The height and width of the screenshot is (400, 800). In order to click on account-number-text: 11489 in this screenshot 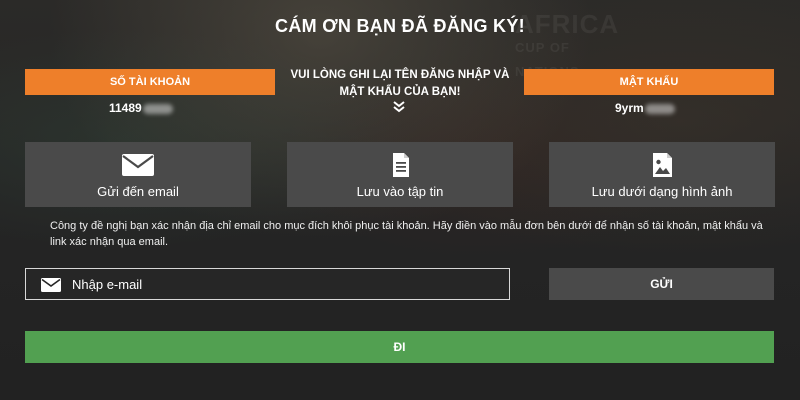, I will do `click(125, 108)`.